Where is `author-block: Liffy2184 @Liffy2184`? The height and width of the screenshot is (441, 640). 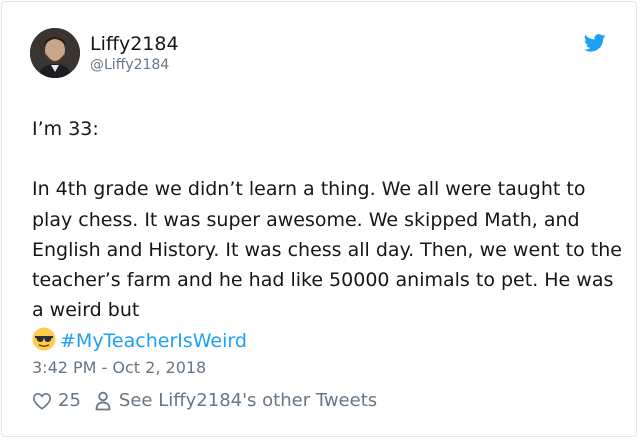 author-block: Liffy2184 @Liffy2184 is located at coordinates (134, 53).